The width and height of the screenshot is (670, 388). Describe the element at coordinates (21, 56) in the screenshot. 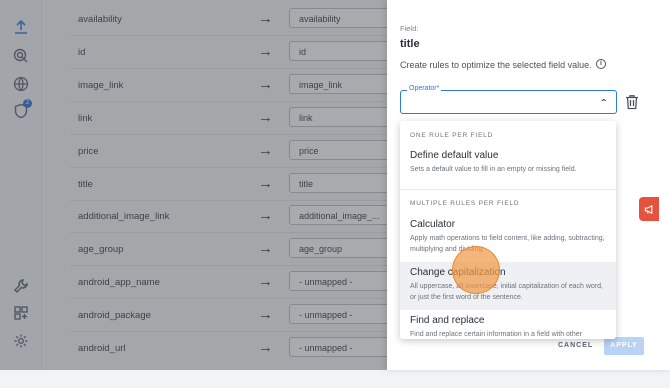

I see `click-target-icon` at that location.